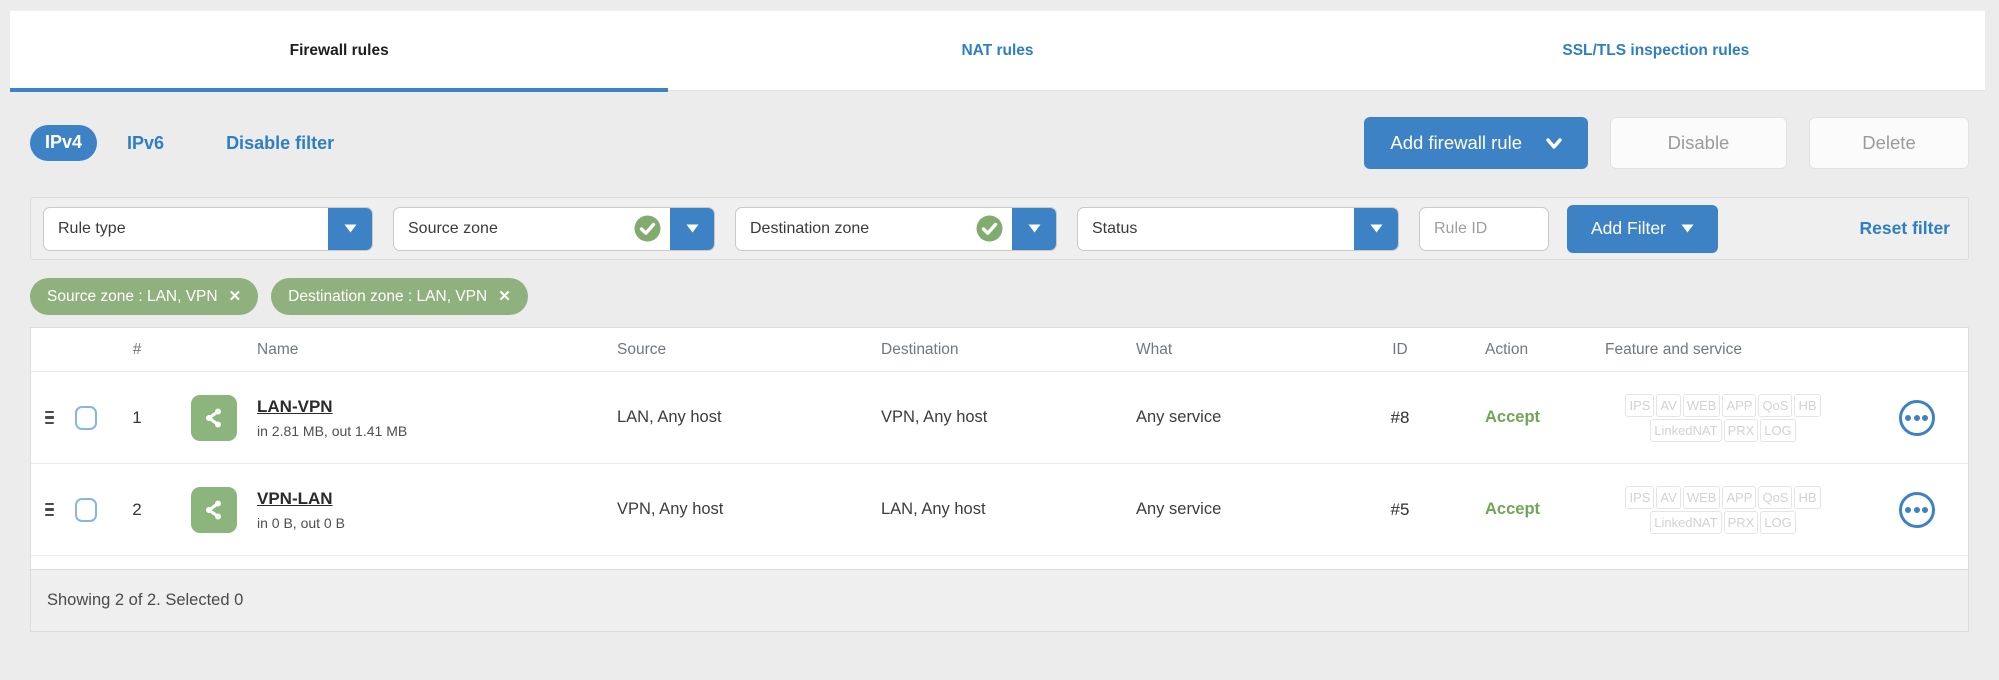 The height and width of the screenshot is (680, 1999). Describe the element at coordinates (1238, 228) in the screenshot. I see `status-dropdown: Status` at that location.